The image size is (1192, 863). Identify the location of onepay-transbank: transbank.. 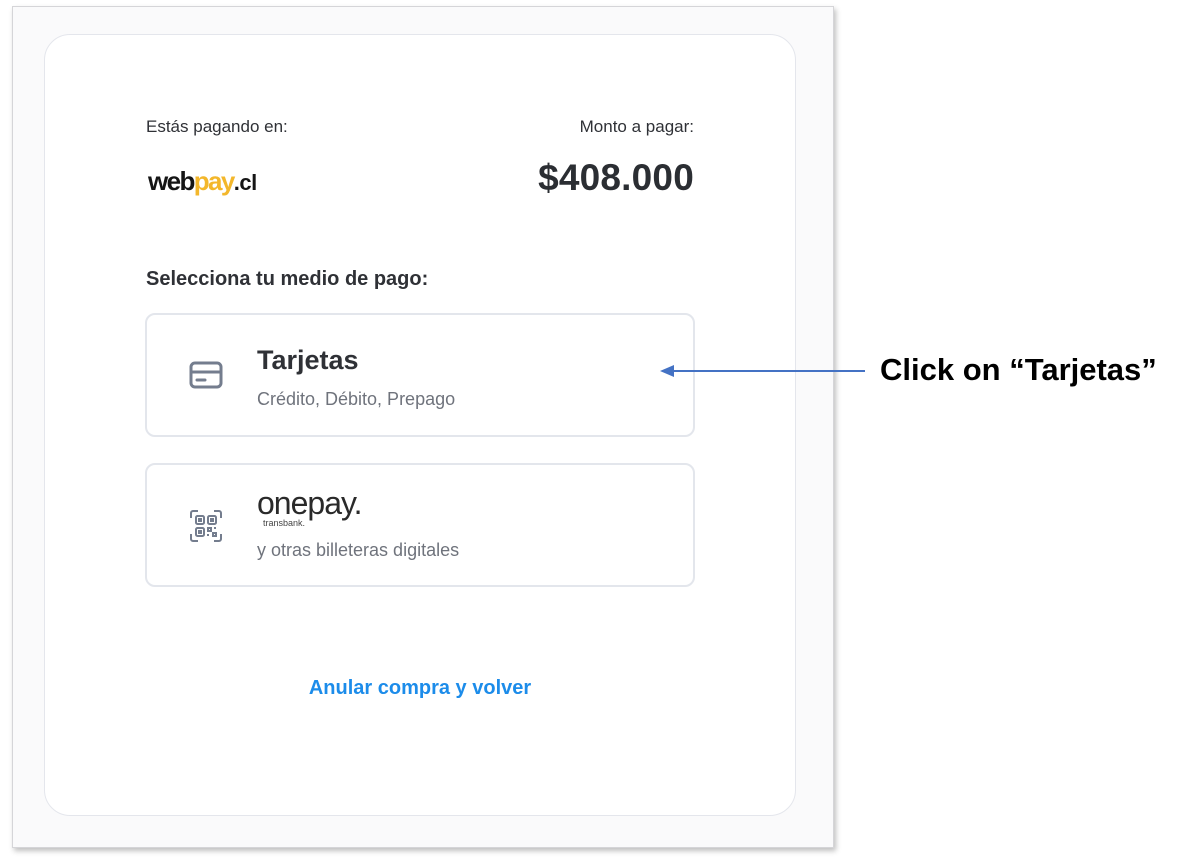
(284, 523).